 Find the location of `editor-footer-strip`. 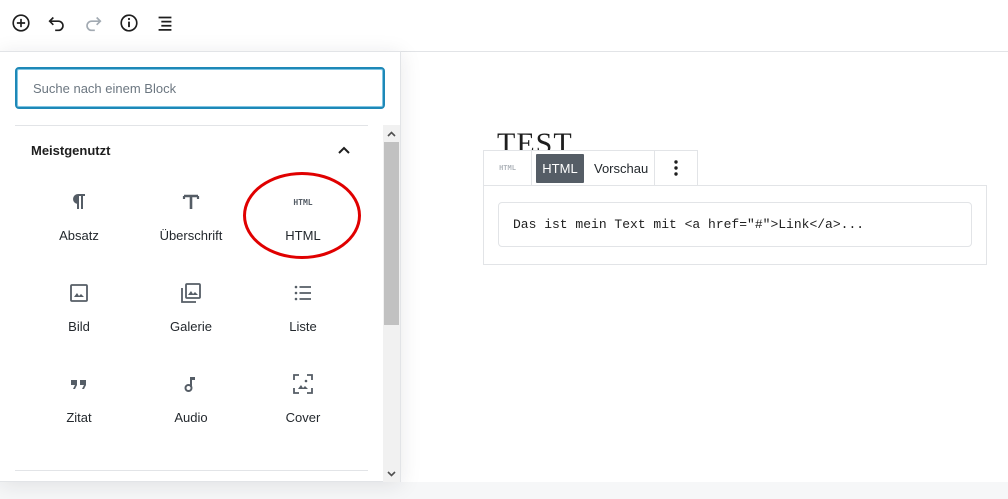

editor-footer-strip is located at coordinates (504, 490).